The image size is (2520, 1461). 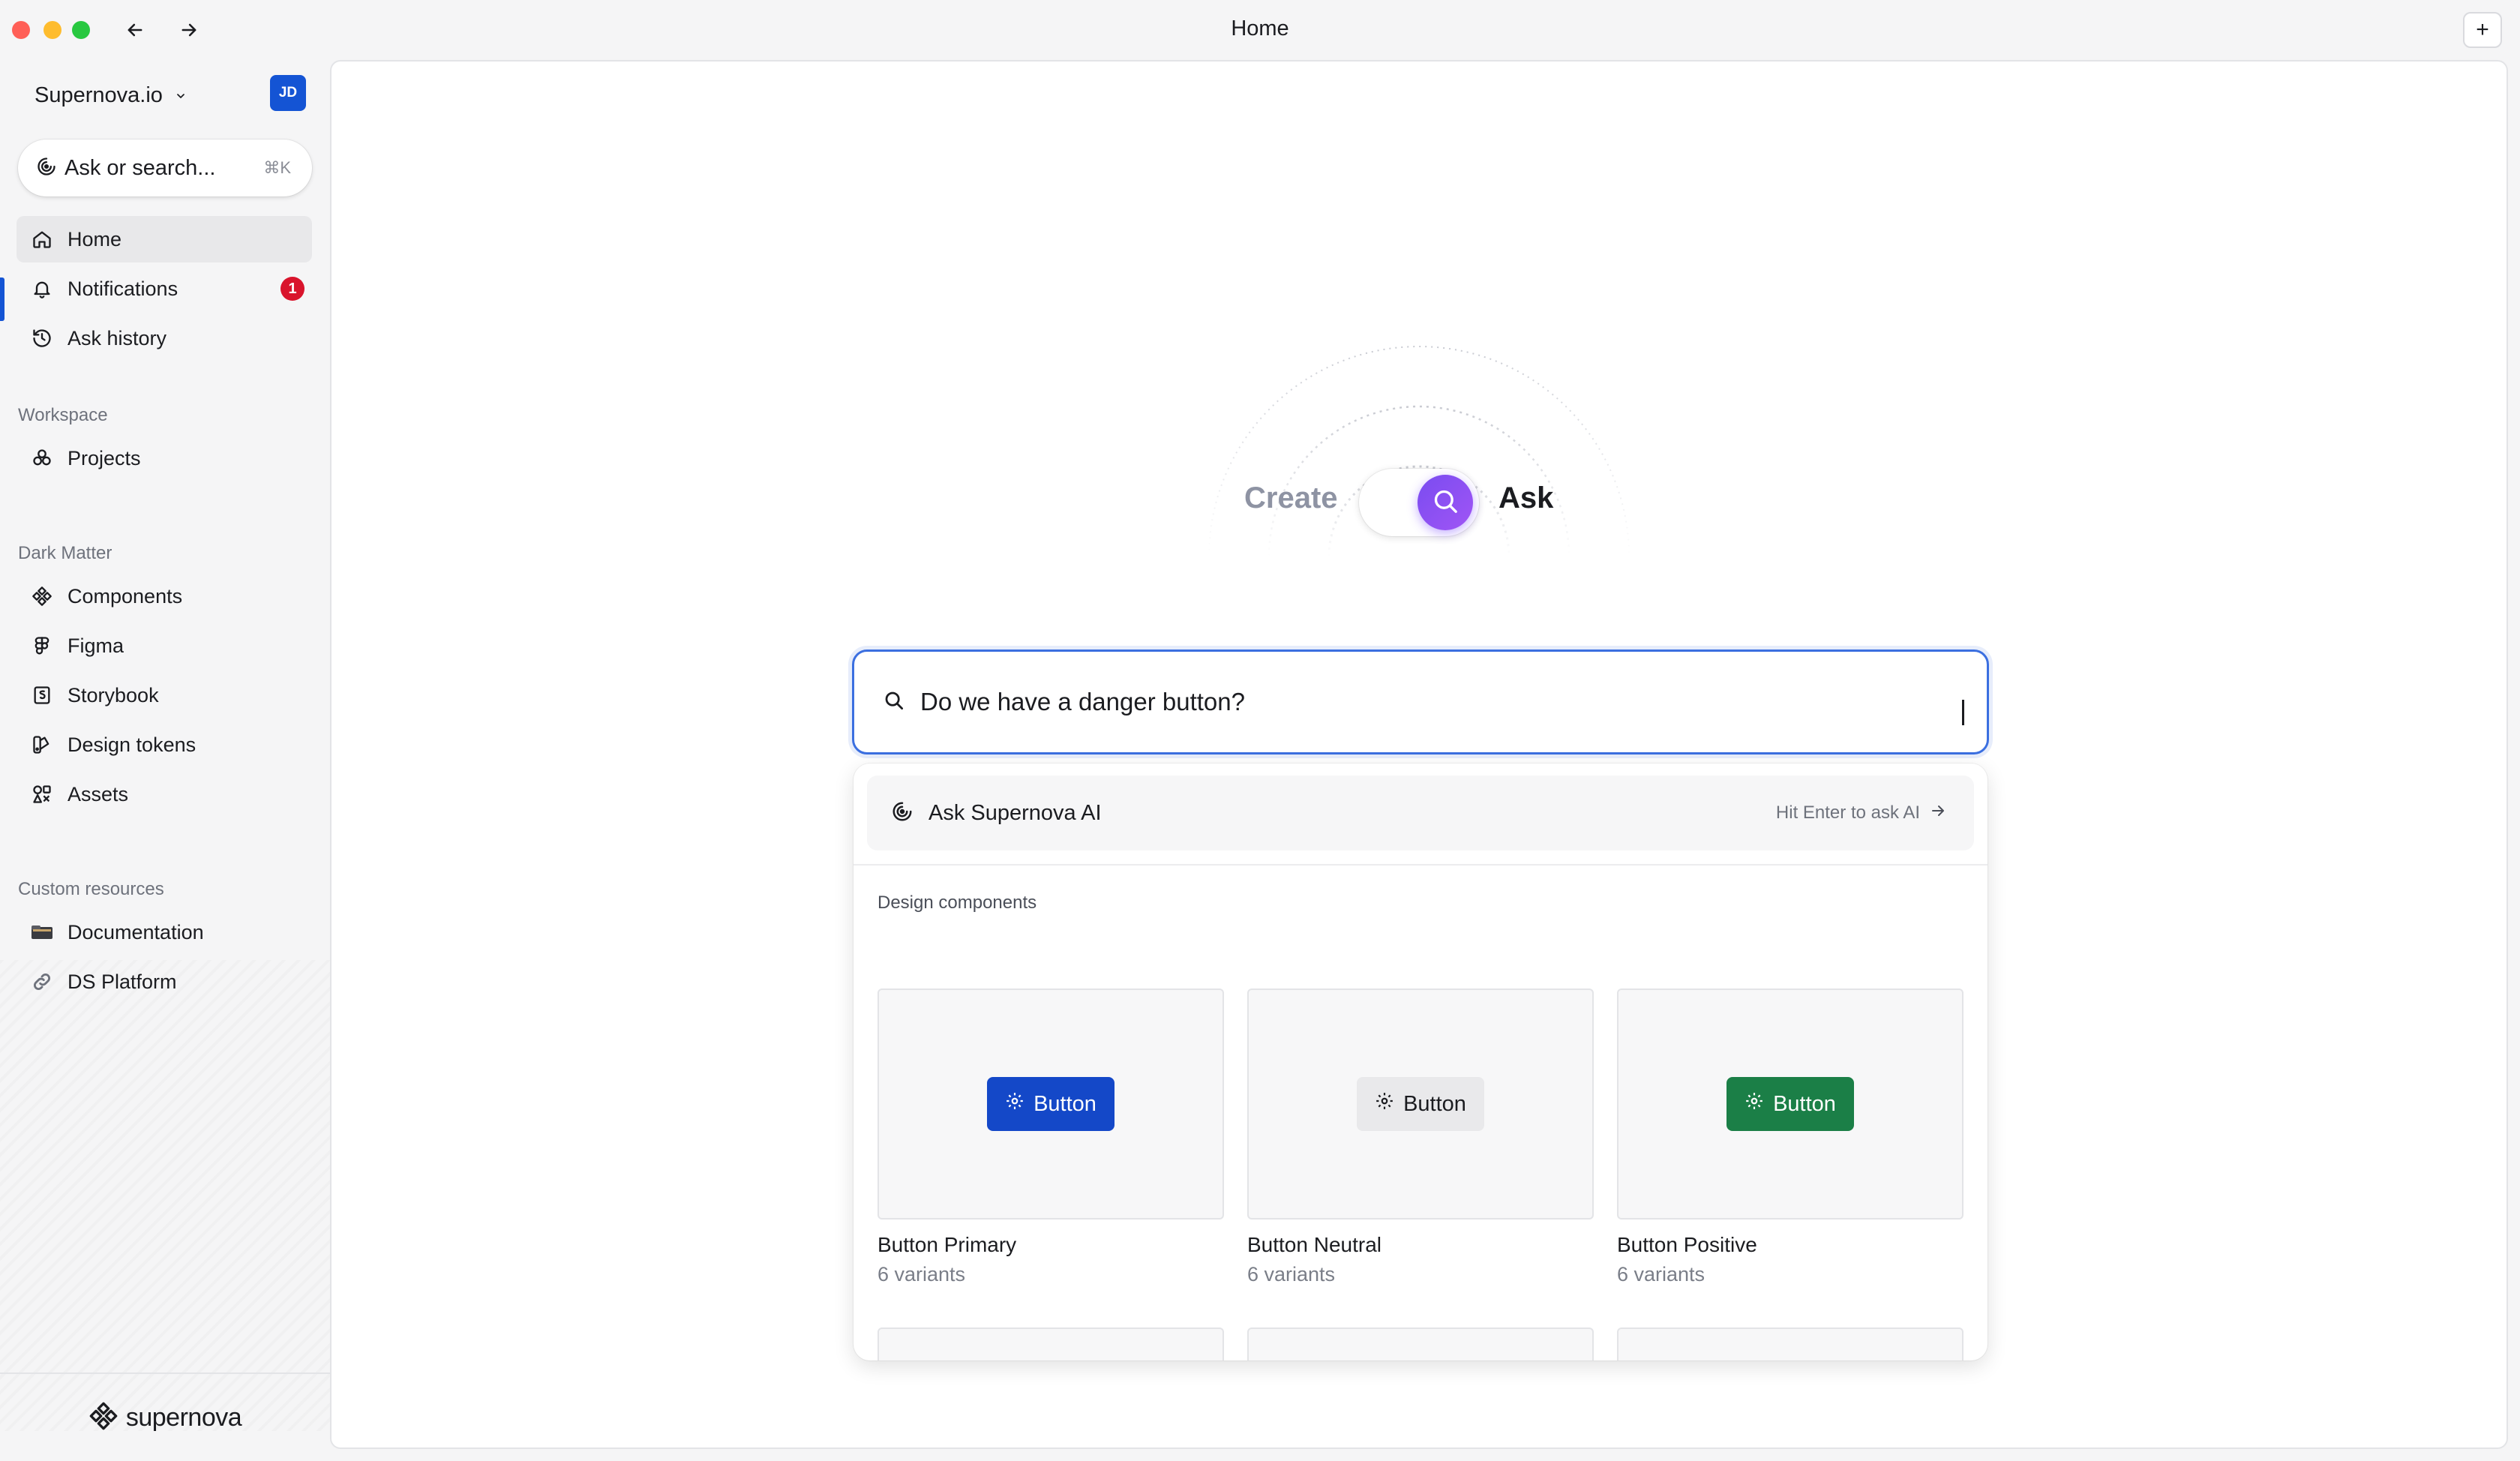 I want to click on sidebar-item-projects: Projects, so click(x=164, y=458).